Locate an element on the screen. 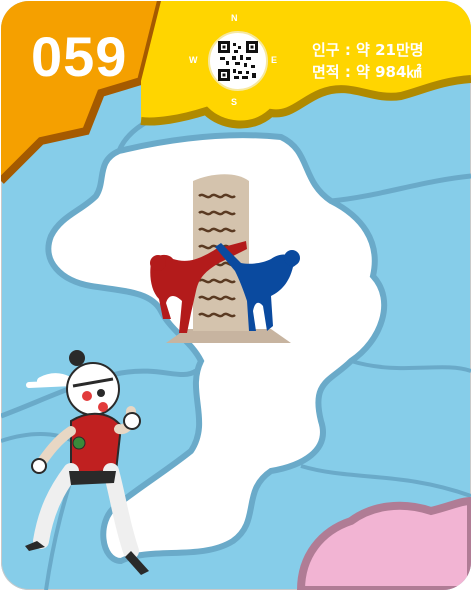 This screenshot has height=592, width=472. compass-north: N is located at coordinates (234, 18).